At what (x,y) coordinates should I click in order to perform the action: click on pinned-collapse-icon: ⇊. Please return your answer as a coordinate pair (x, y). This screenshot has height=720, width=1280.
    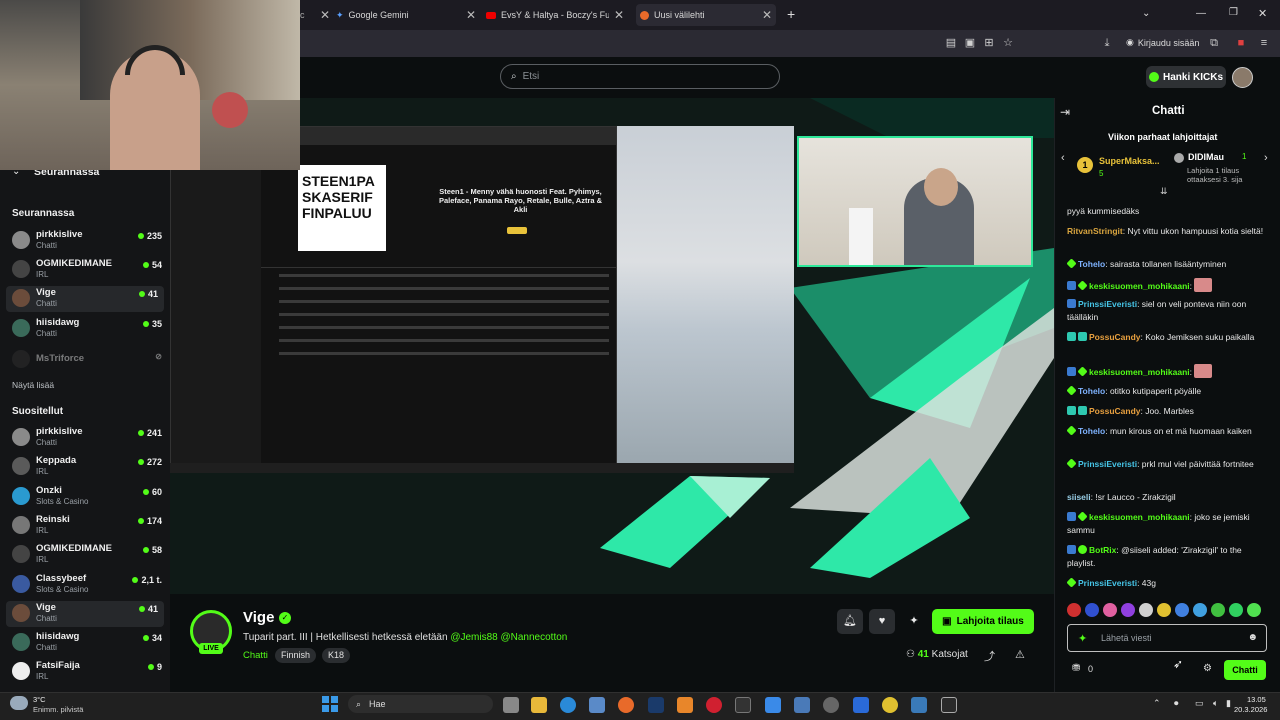
    Looking at the image, I should click on (1164, 191).